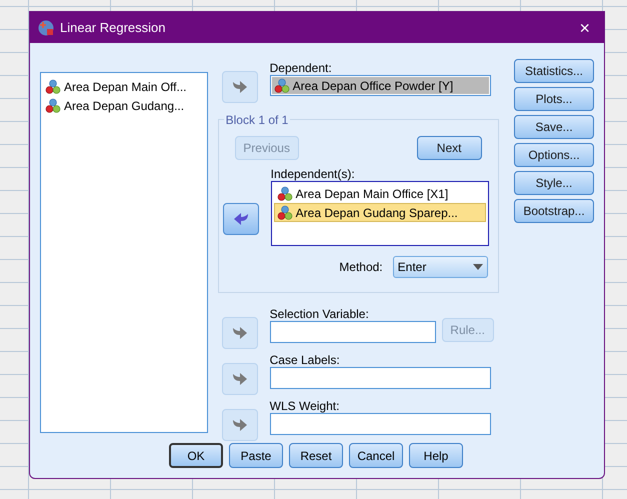  What do you see at coordinates (361, 267) in the screenshot?
I see `method-label: Method:` at bounding box center [361, 267].